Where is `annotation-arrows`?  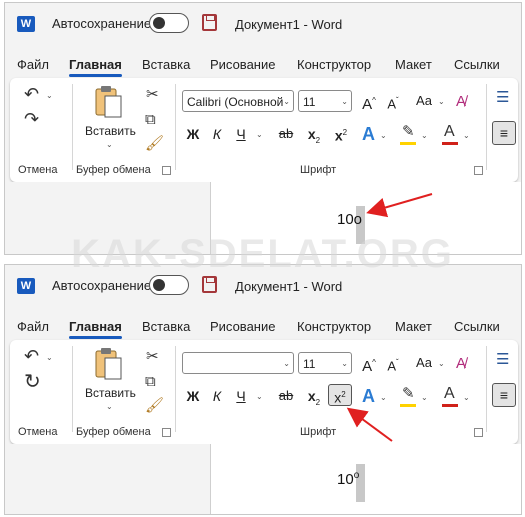 annotation-arrows is located at coordinates (389, 317).